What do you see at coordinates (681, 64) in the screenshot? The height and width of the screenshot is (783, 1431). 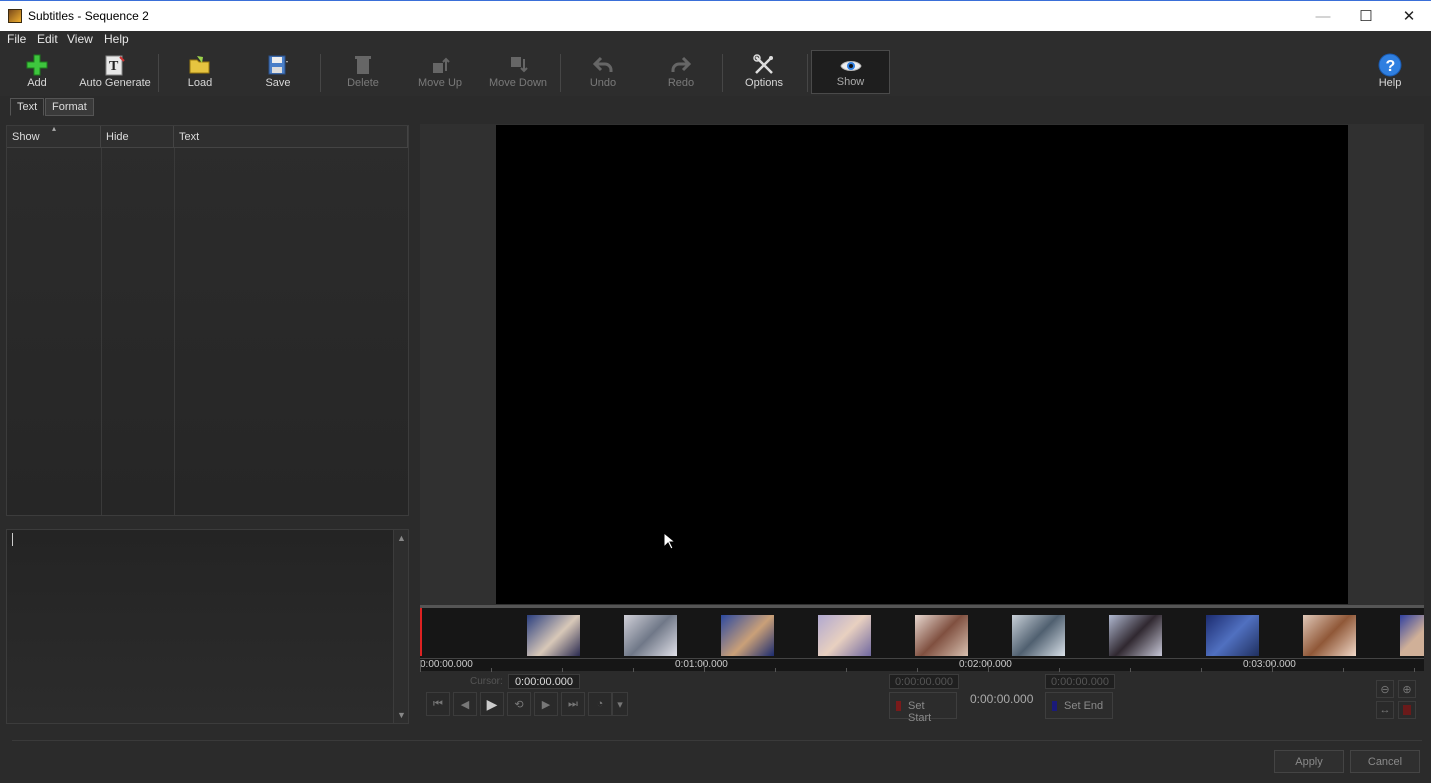 I see `redo-icon` at bounding box center [681, 64].